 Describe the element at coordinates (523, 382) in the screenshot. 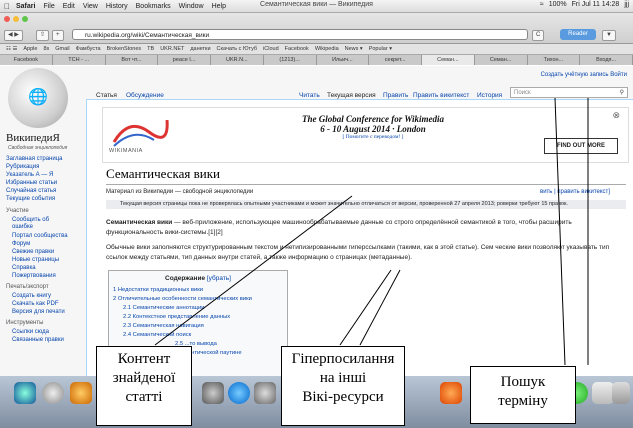

I see `callout-line-1: Пошук` at that location.